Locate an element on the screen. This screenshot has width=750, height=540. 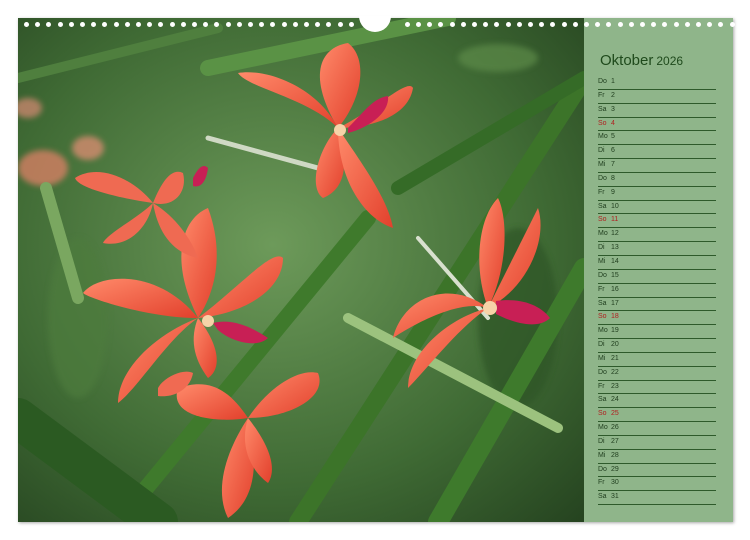
day-number: 5 is located at coordinates (613, 137).